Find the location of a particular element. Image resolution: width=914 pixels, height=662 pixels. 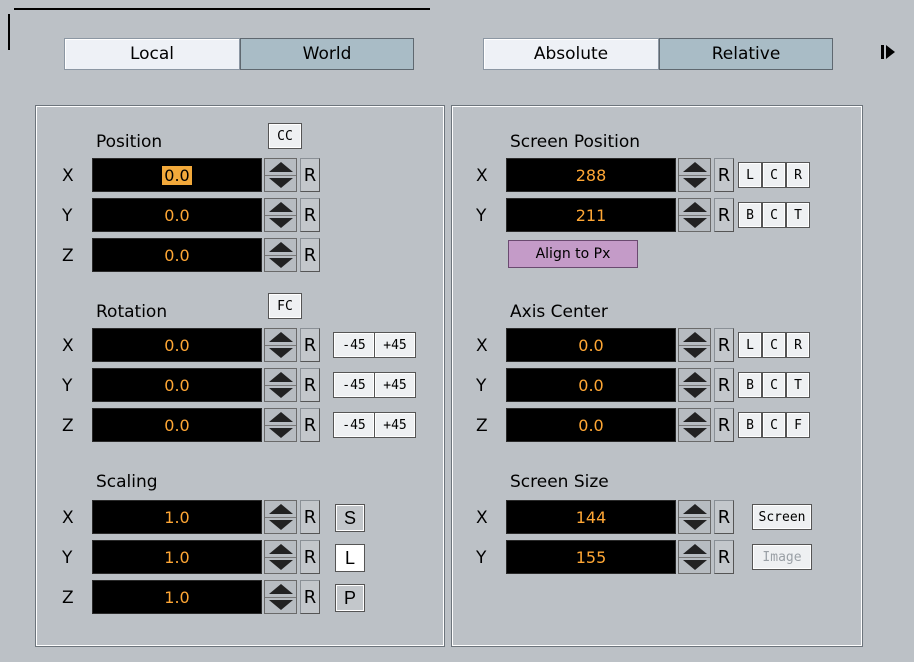

rotation-y-reset-button: R is located at coordinates (310, 385).